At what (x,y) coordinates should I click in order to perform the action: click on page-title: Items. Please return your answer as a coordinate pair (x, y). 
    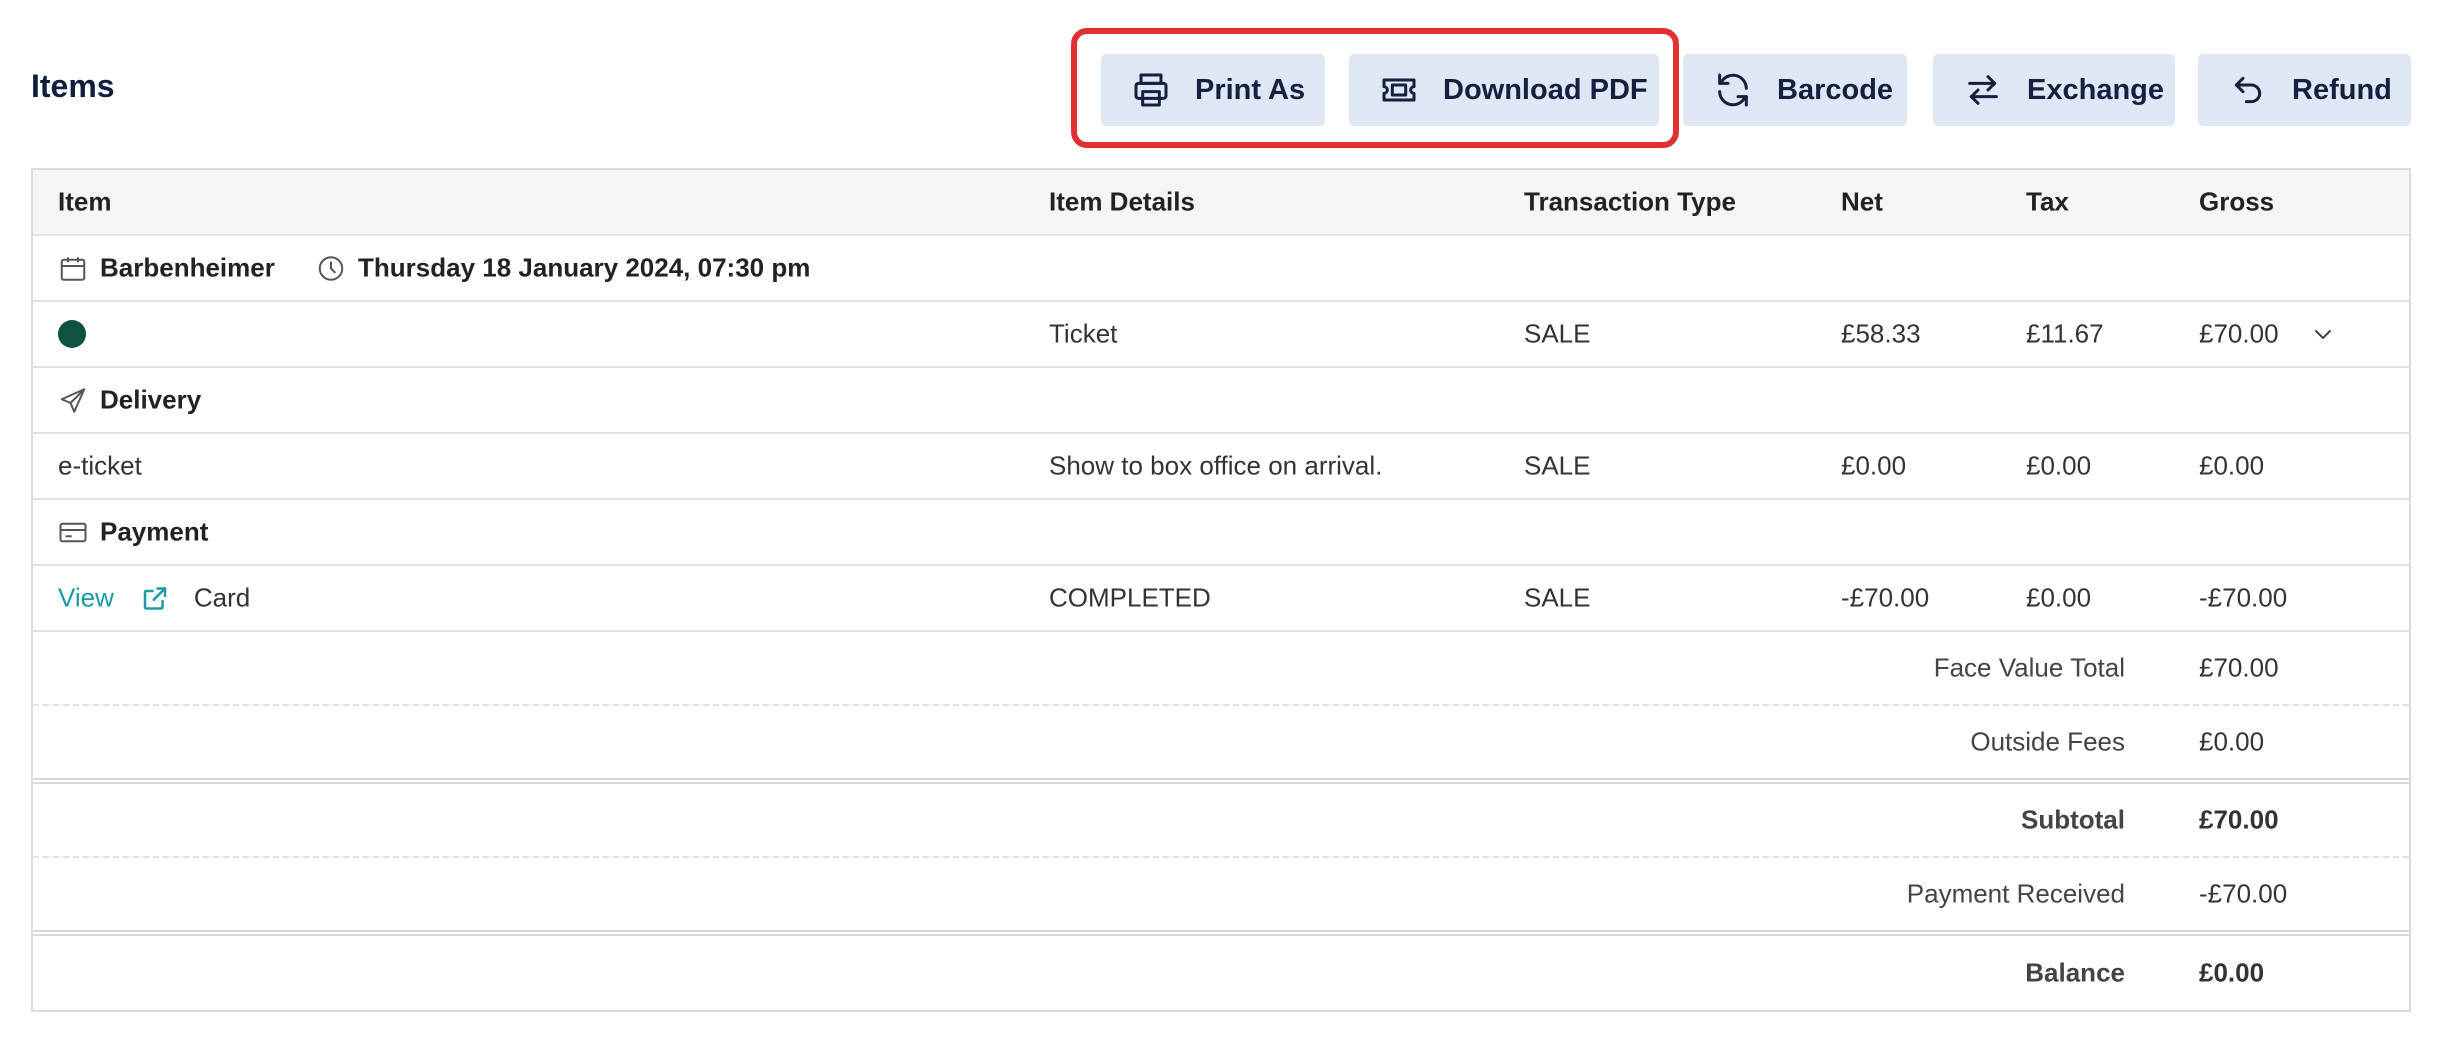
    Looking at the image, I should click on (73, 86).